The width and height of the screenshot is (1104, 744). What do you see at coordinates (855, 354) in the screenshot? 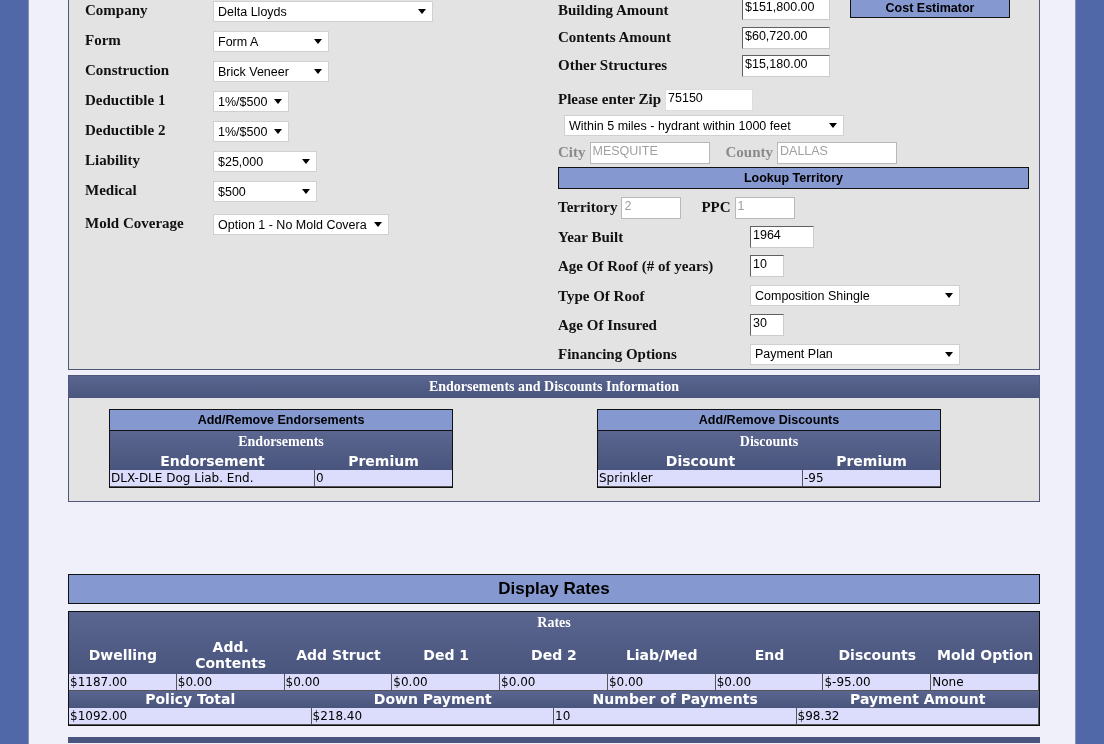
I see `dropdown-select: Payment Plan` at bounding box center [855, 354].